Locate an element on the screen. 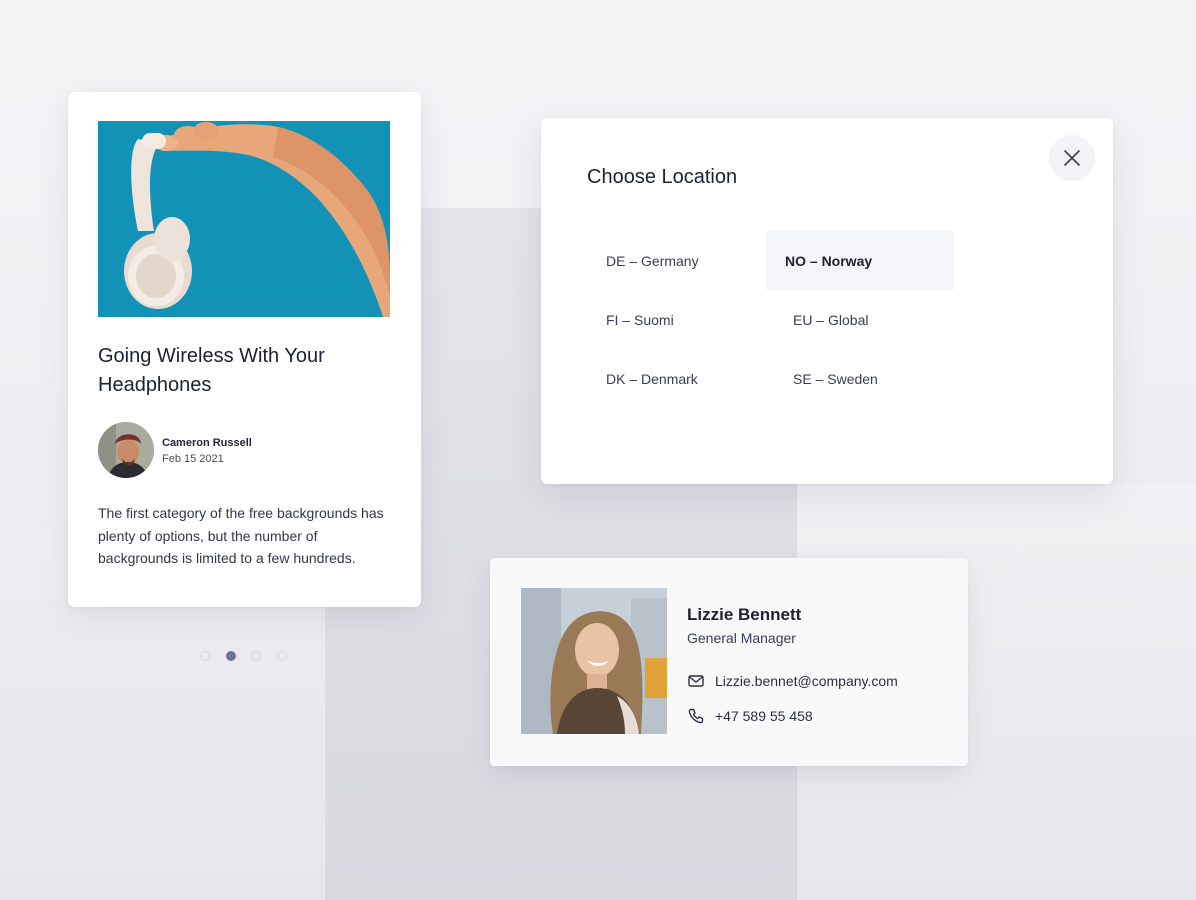 The width and height of the screenshot is (1196, 900). author-avatar-illustration is located at coordinates (126, 450).